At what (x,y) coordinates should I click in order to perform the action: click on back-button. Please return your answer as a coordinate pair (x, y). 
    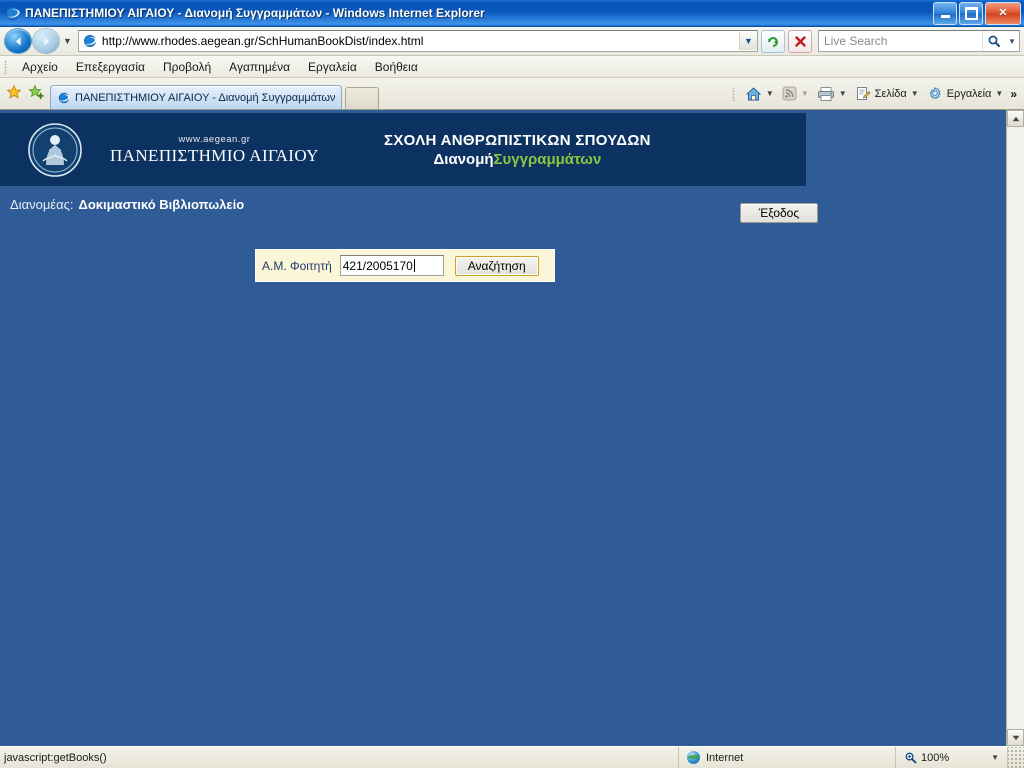
    Looking at the image, I should click on (18, 41).